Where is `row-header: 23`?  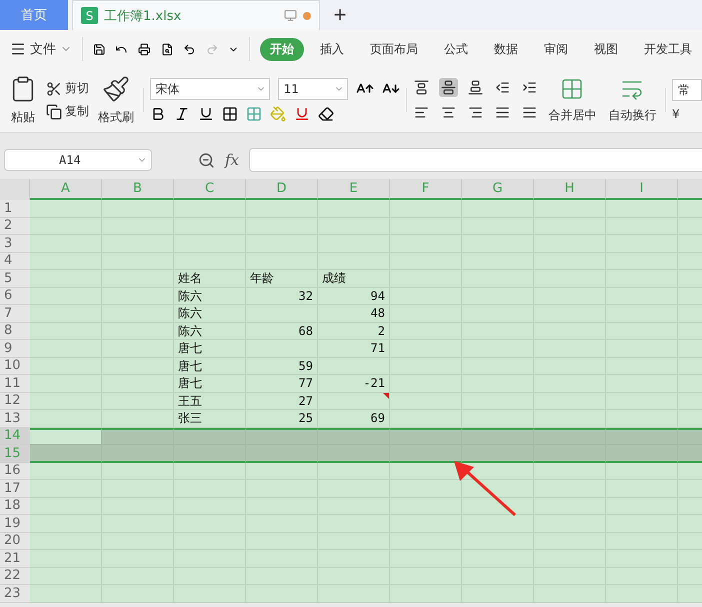
row-header: 23 is located at coordinates (15, 593).